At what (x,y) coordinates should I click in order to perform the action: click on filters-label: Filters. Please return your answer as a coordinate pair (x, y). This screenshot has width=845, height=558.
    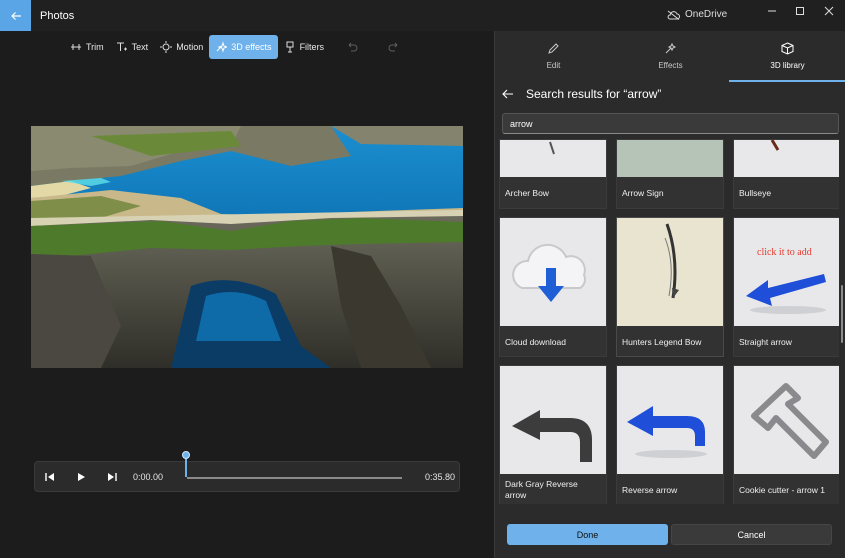
    Looking at the image, I should click on (312, 47).